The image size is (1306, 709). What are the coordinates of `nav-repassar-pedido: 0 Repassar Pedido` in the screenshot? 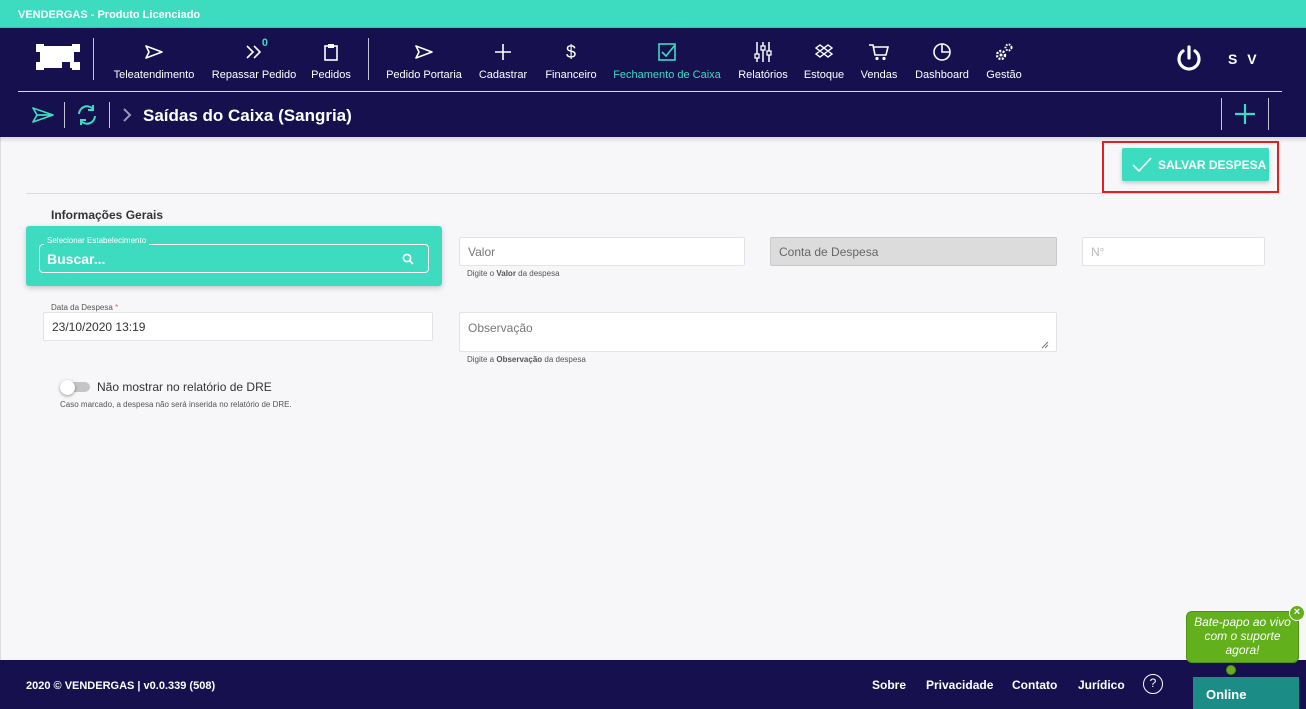 It's located at (254, 60).